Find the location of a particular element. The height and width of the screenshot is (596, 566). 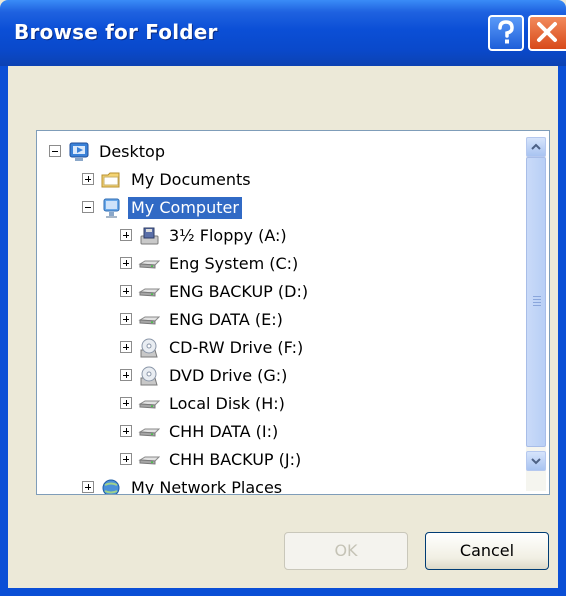

tree-item-label: ENG DATA (E:) is located at coordinates (226, 320).